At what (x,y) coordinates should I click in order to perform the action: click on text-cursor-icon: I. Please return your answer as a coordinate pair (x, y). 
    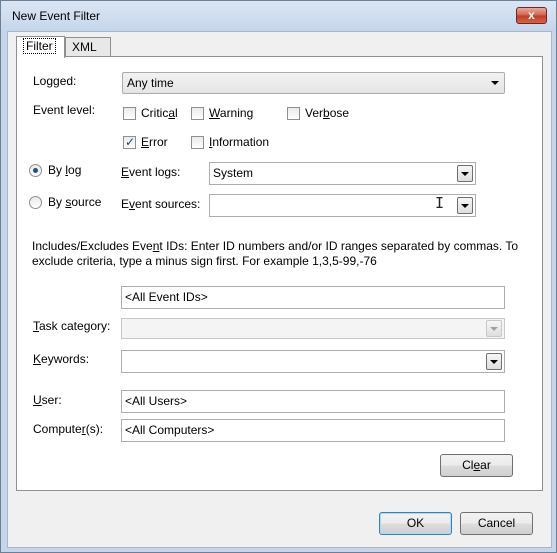
    Looking at the image, I should click on (440, 203).